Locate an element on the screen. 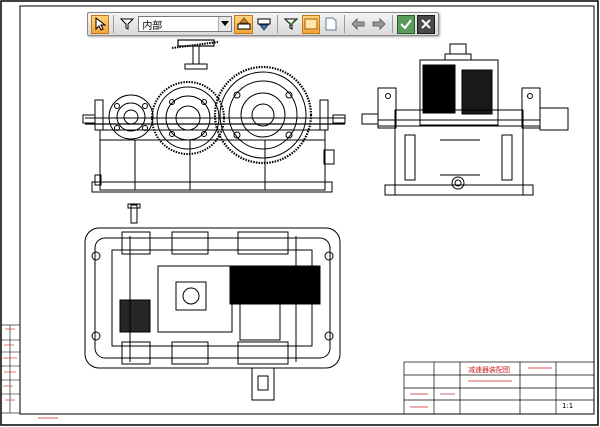 This screenshot has height=427, width=600. confirm-icon is located at coordinates (405, 24).